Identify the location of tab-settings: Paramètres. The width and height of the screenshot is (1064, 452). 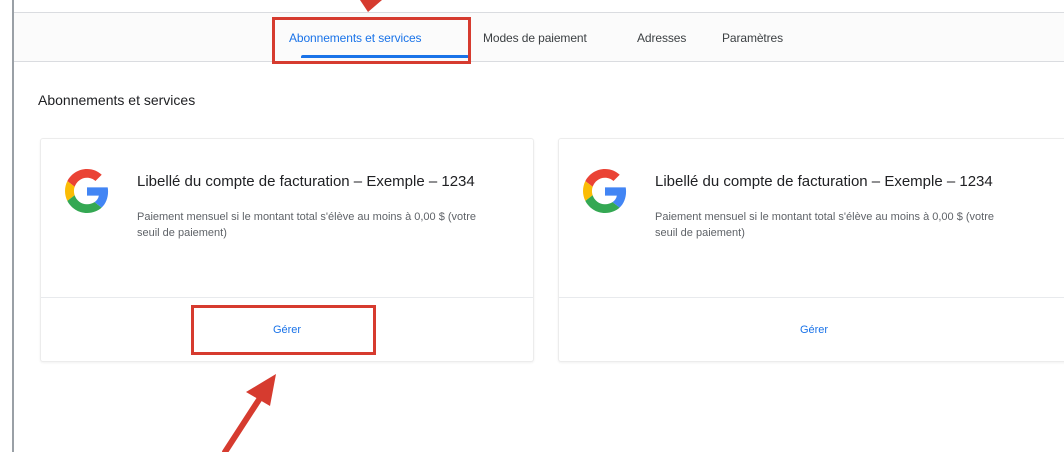
(752, 38).